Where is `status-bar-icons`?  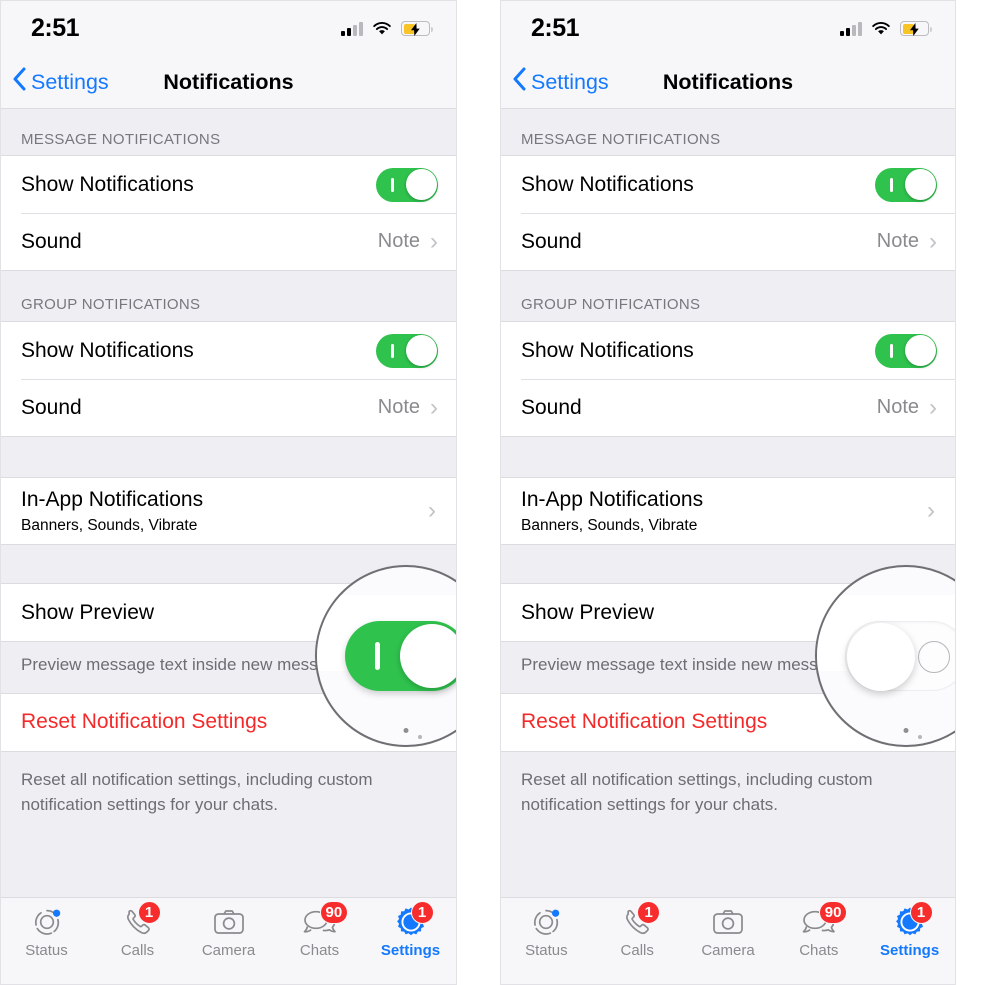 status-bar-icons is located at coordinates (387, 28).